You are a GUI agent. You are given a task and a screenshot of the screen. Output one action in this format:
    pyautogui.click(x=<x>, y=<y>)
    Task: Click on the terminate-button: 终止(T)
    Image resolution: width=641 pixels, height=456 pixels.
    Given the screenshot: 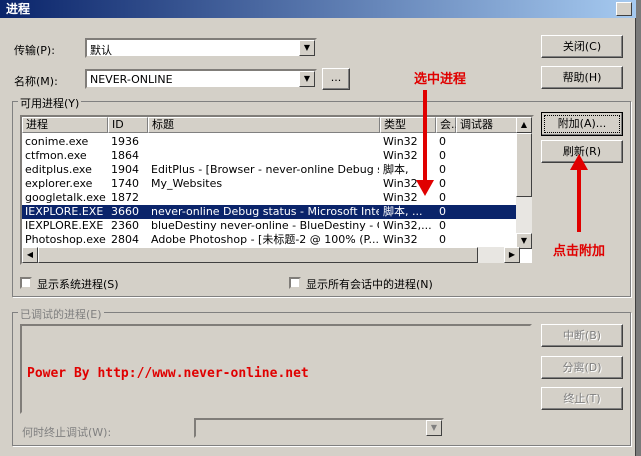 What is the action you would take?
    pyautogui.click(x=582, y=398)
    